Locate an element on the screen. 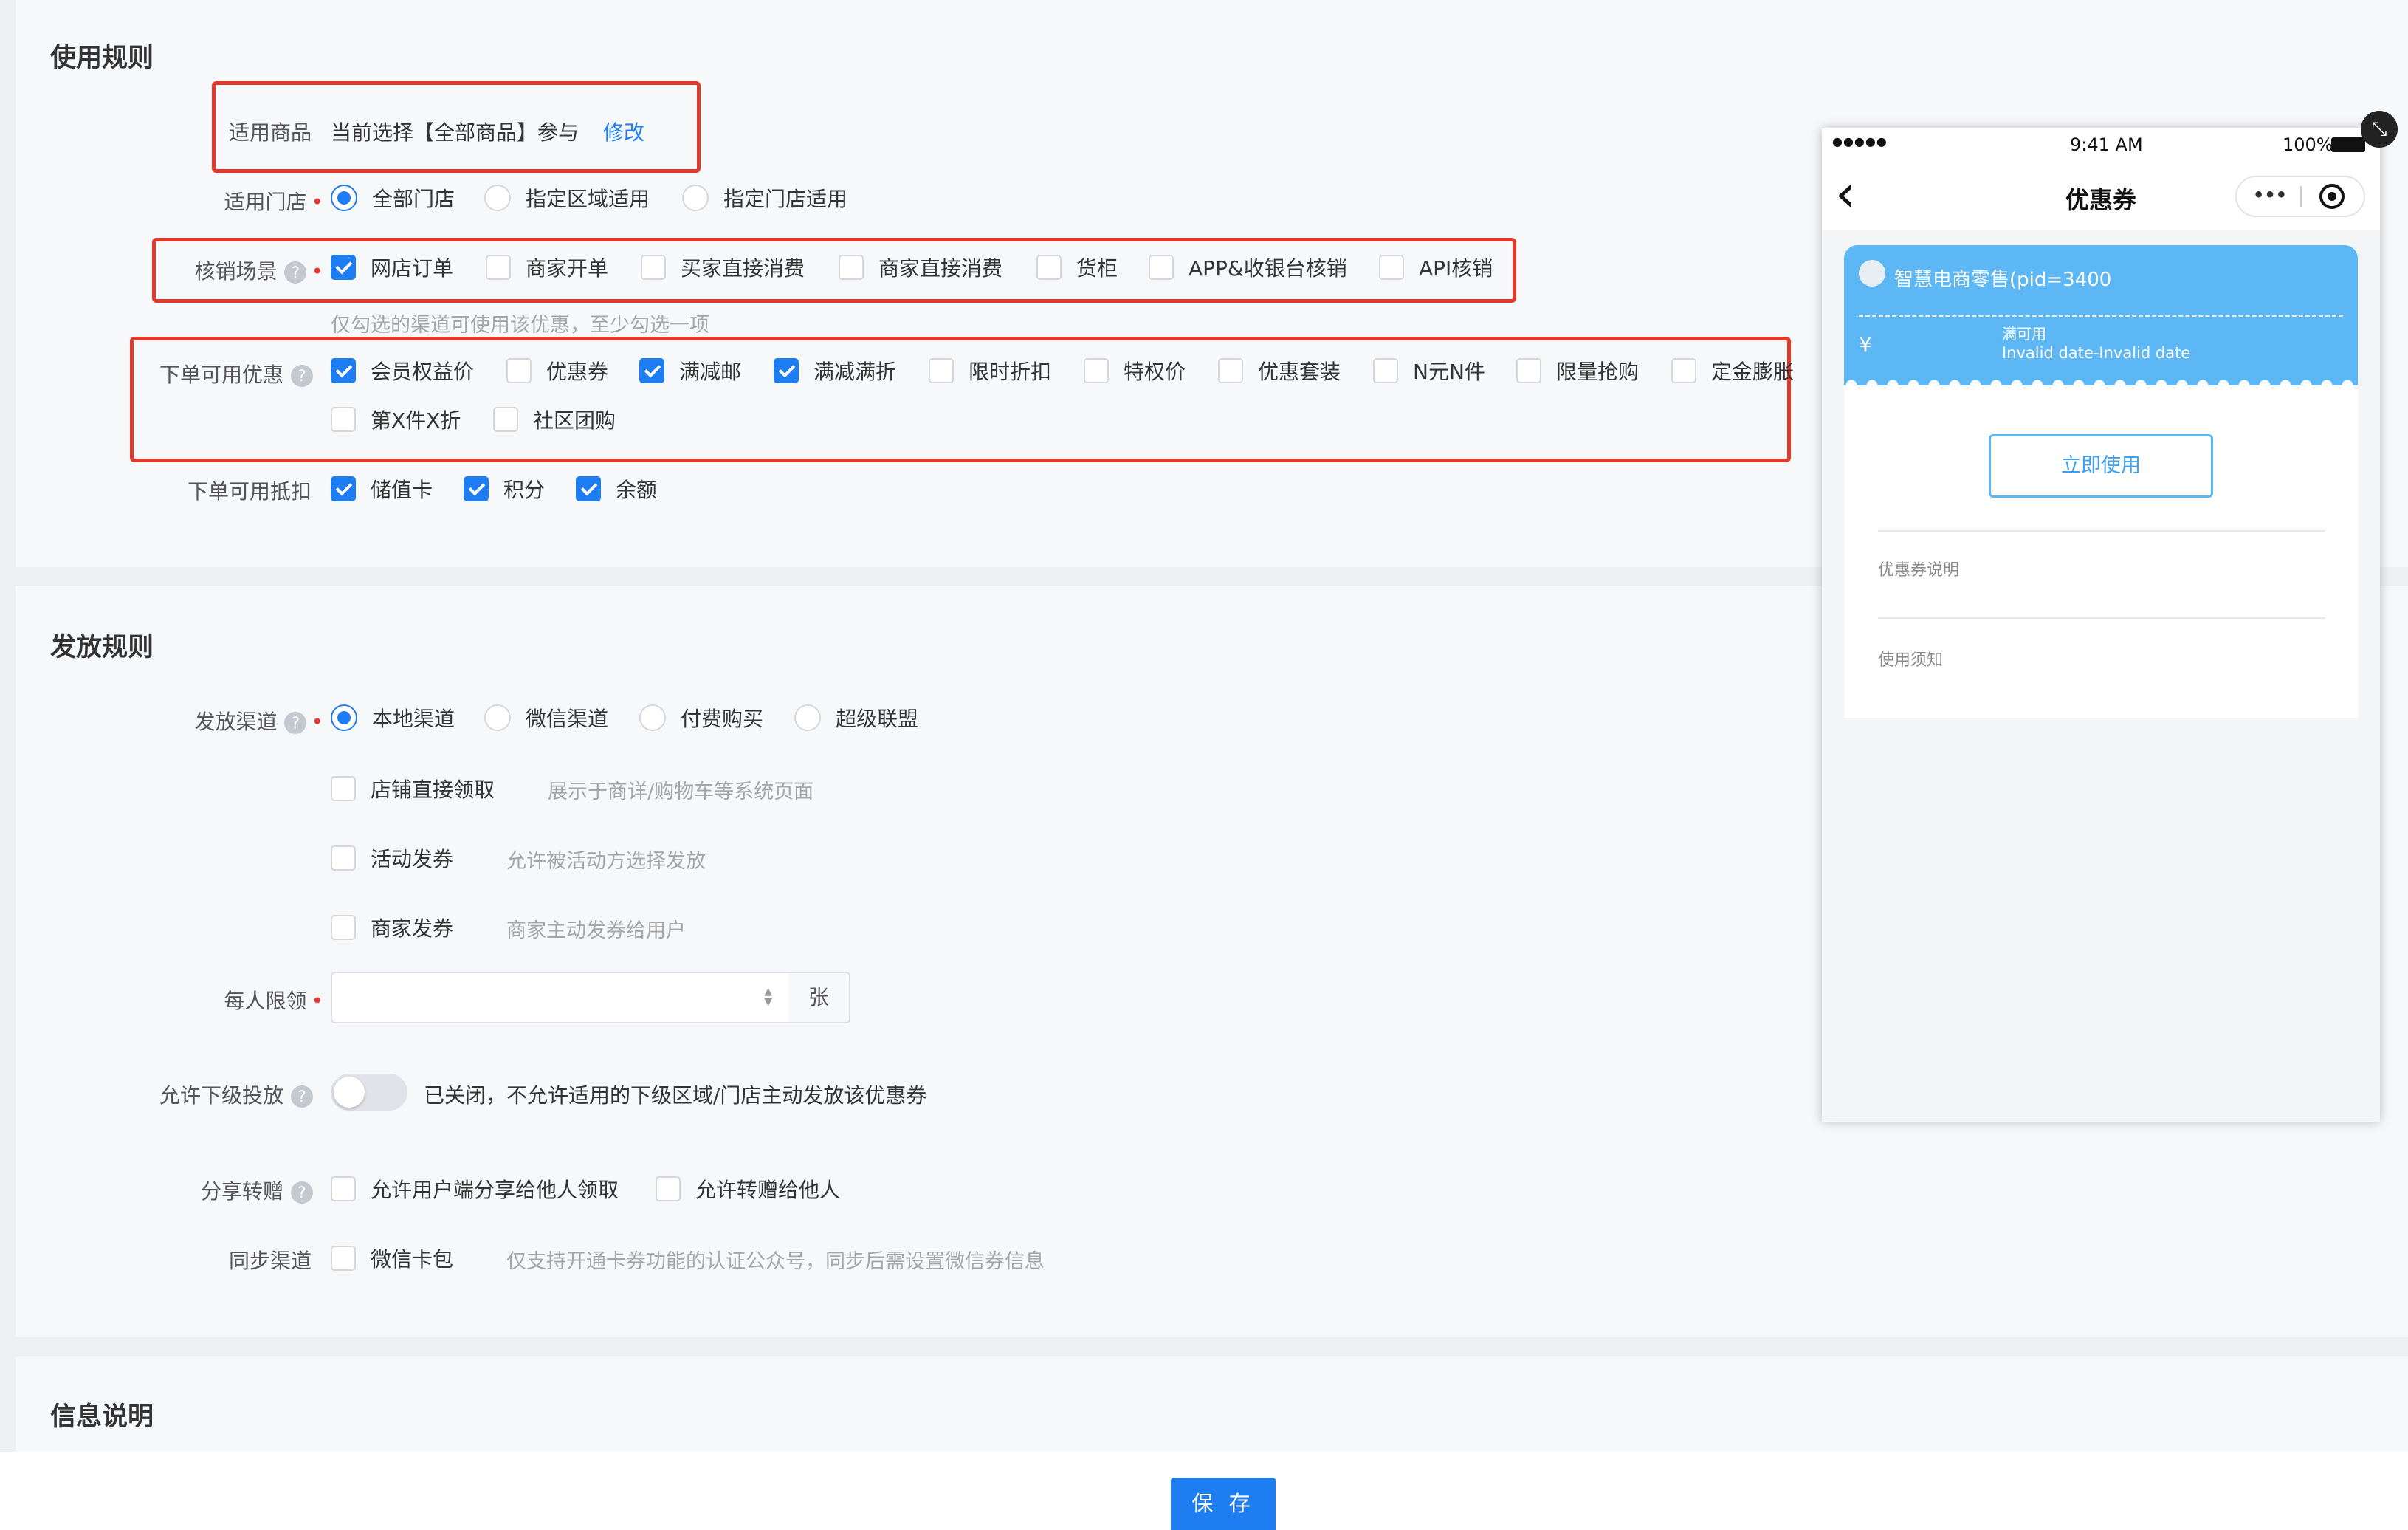 The height and width of the screenshot is (1530, 2408). deduction-option: 储值卡 is located at coordinates (382, 489).